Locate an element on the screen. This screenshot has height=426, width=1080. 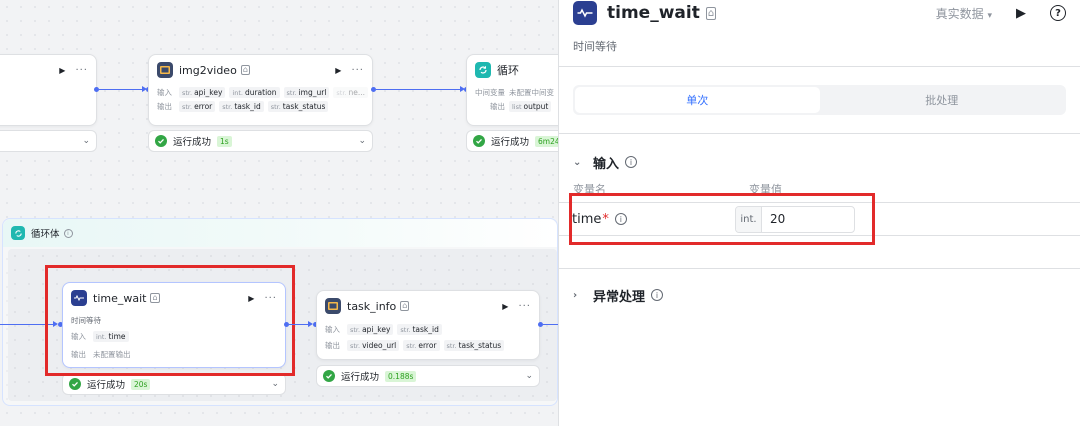
panel-description: 时间等待 is located at coordinates (595, 46).